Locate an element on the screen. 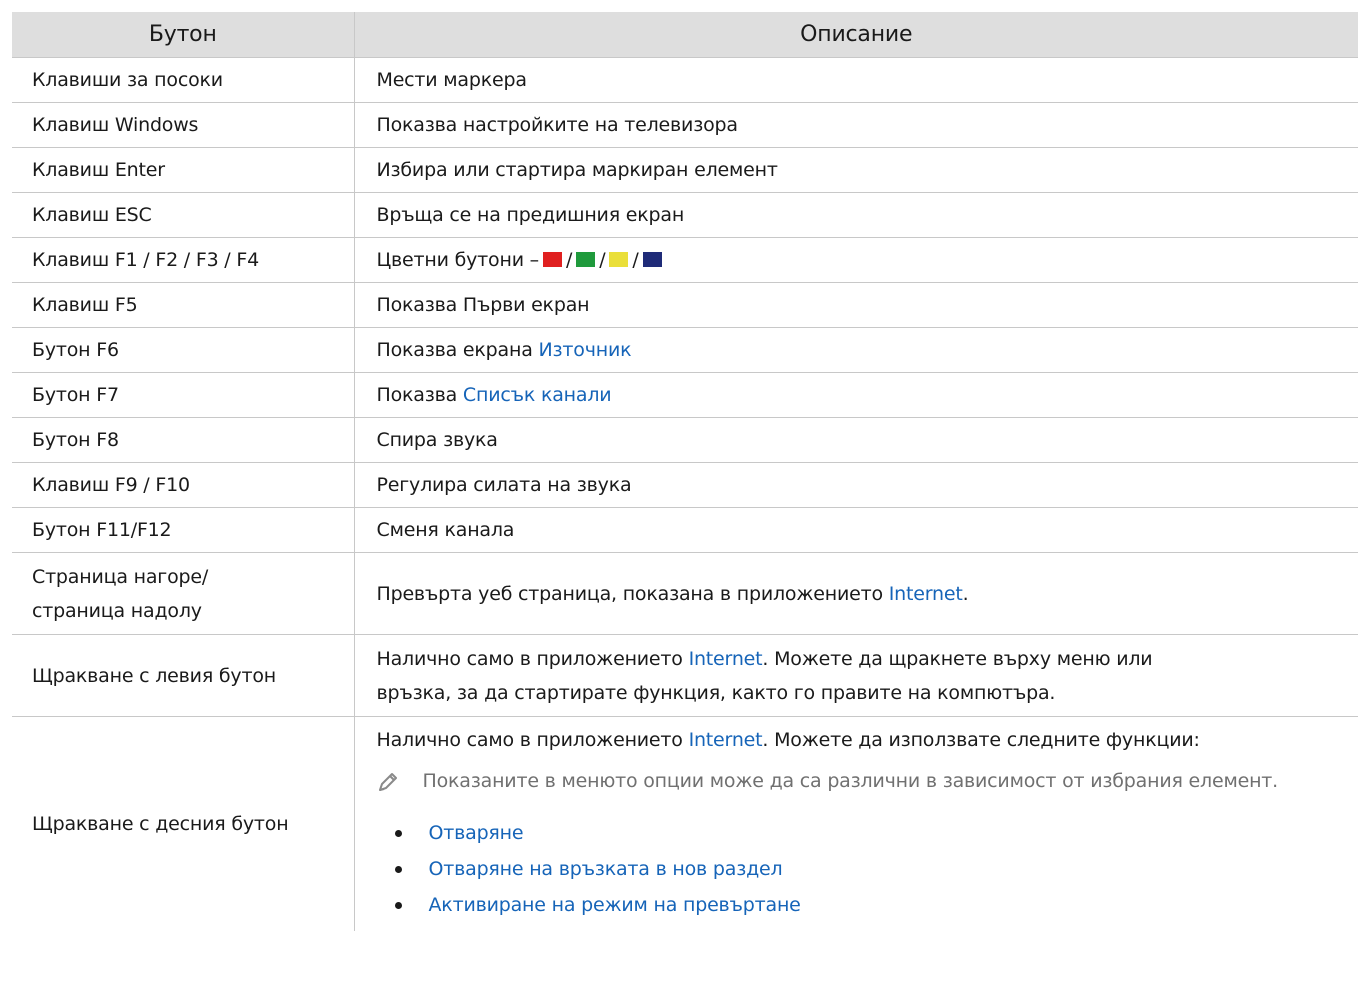  key-cell: Клавиш Enter is located at coordinates (183, 170).